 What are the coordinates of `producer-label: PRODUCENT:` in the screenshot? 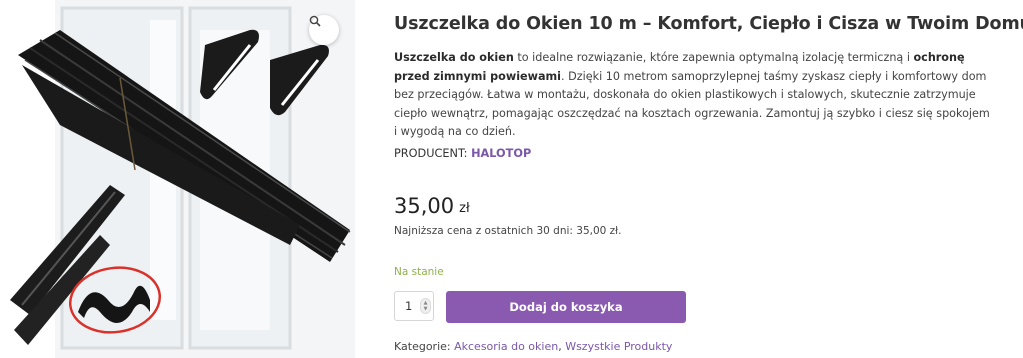 It's located at (431, 153).